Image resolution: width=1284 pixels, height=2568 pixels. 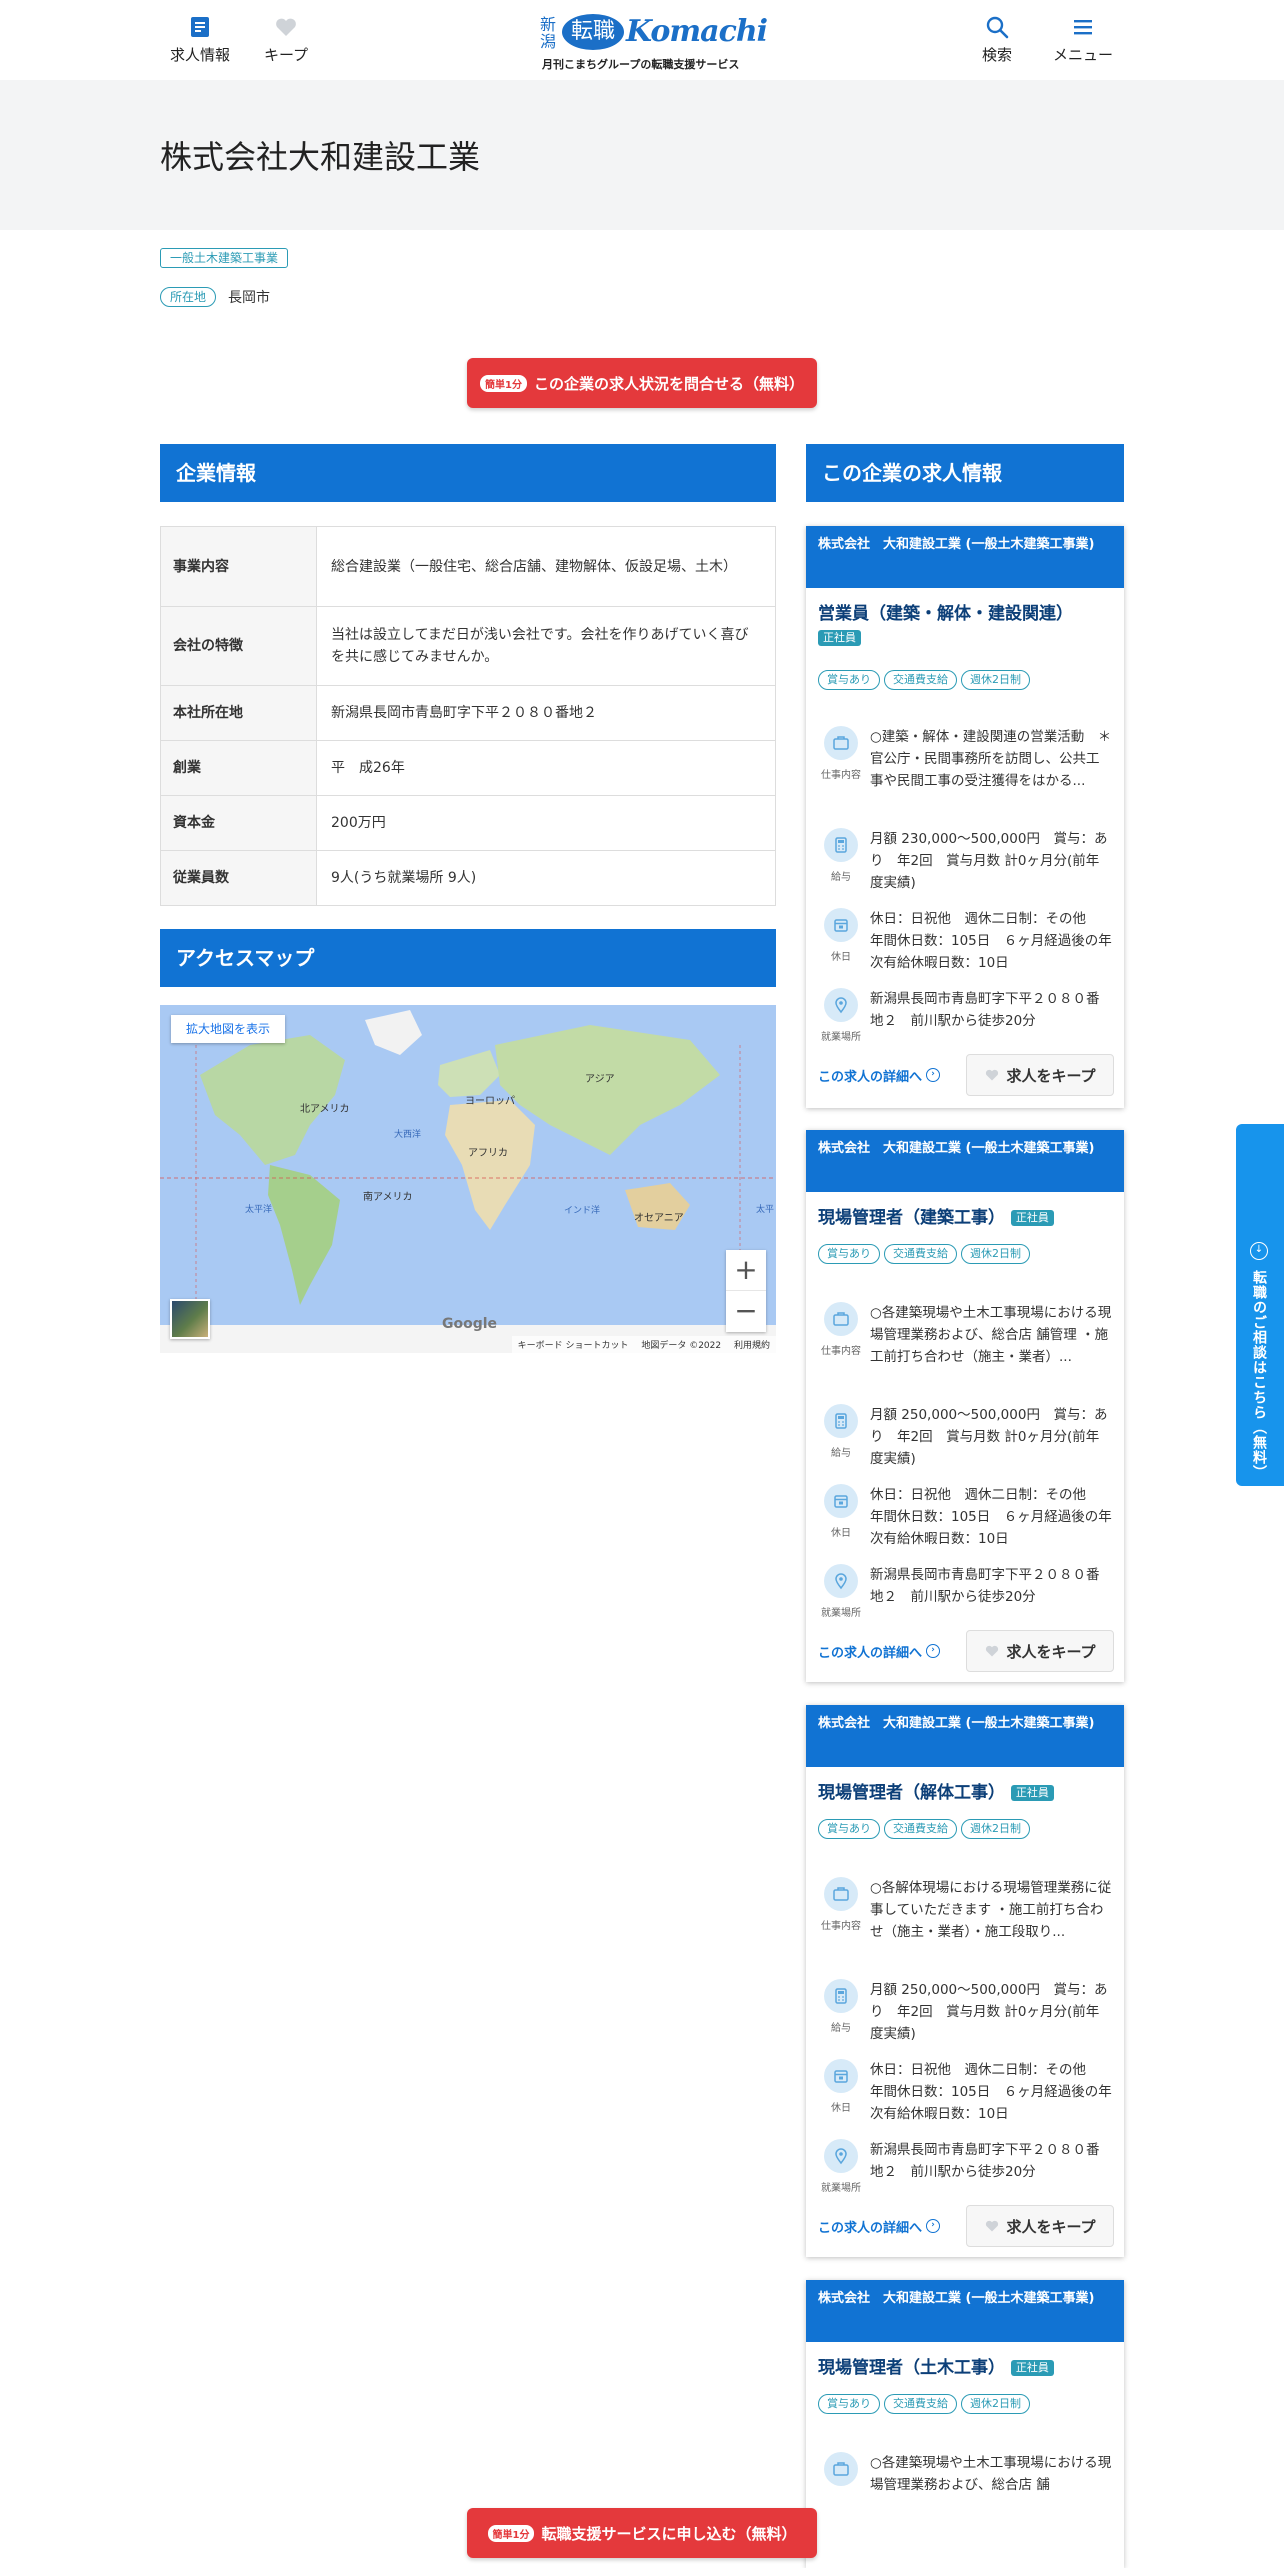 I want to click on industry-tag: 一般土木建築工事業, so click(x=224, y=258).